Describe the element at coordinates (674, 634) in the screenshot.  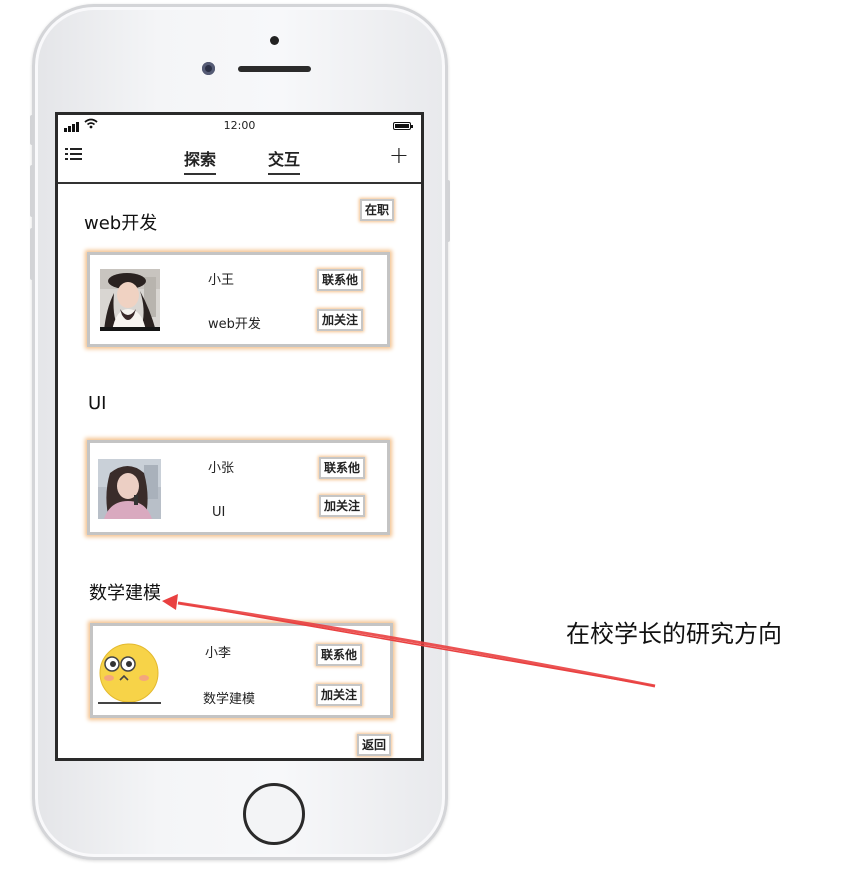
I see `annotation-text: 在校学长的研究方向` at that location.